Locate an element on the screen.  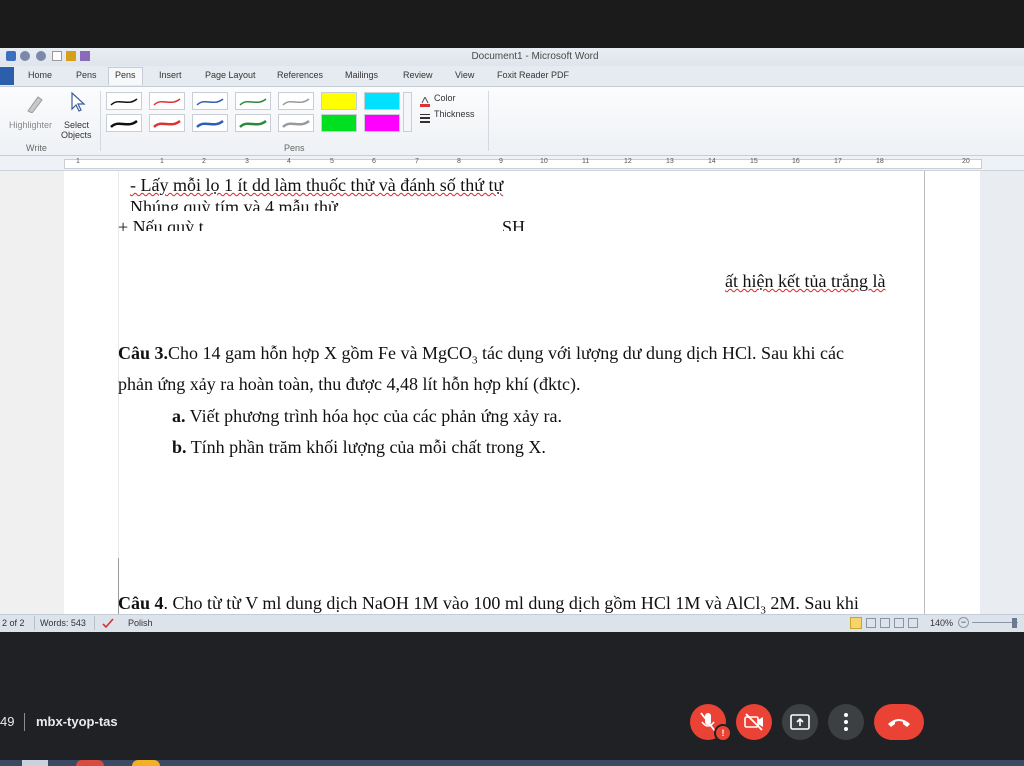
color-icon is located at coordinates (425, 100).